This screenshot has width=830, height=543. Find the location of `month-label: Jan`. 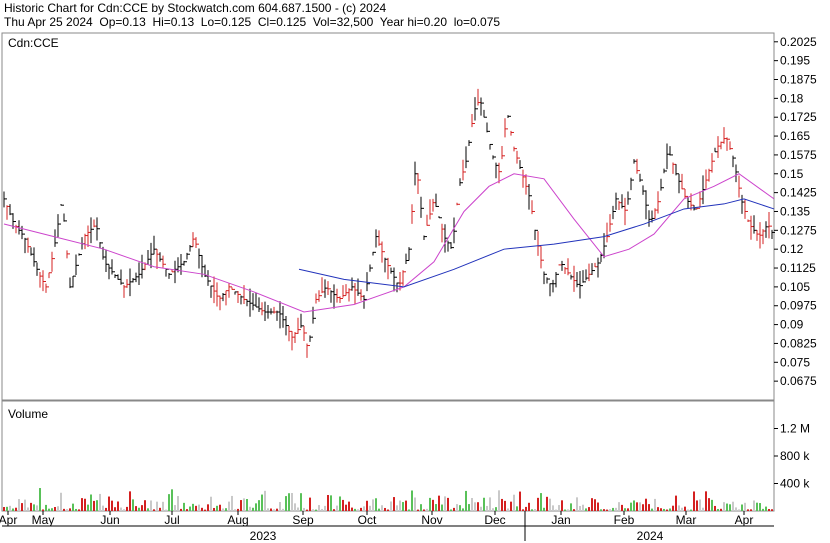

month-label: Jan is located at coordinates (560, 520).